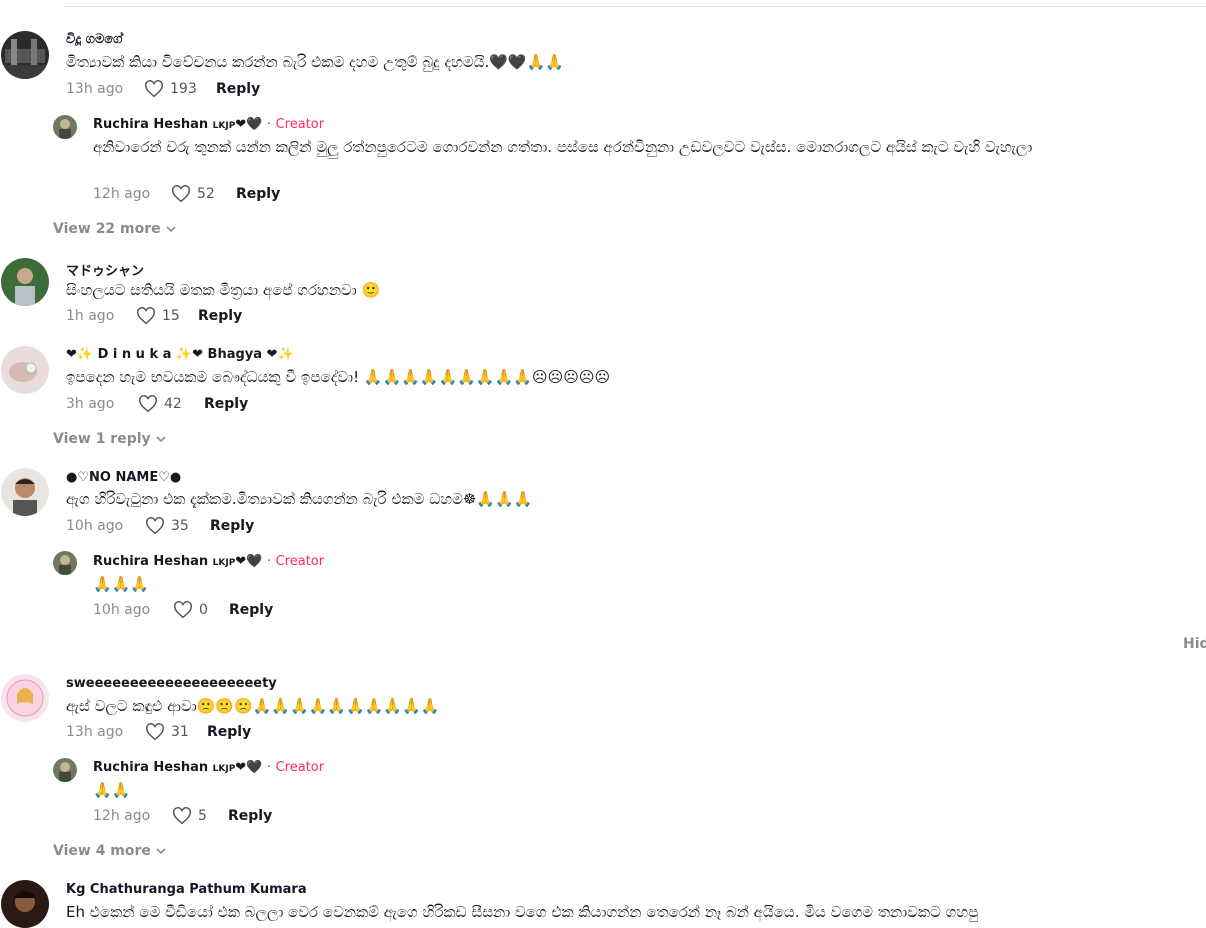  Describe the element at coordinates (112, 790) in the screenshot. I see `comment-text: 🙏🙏` at that location.